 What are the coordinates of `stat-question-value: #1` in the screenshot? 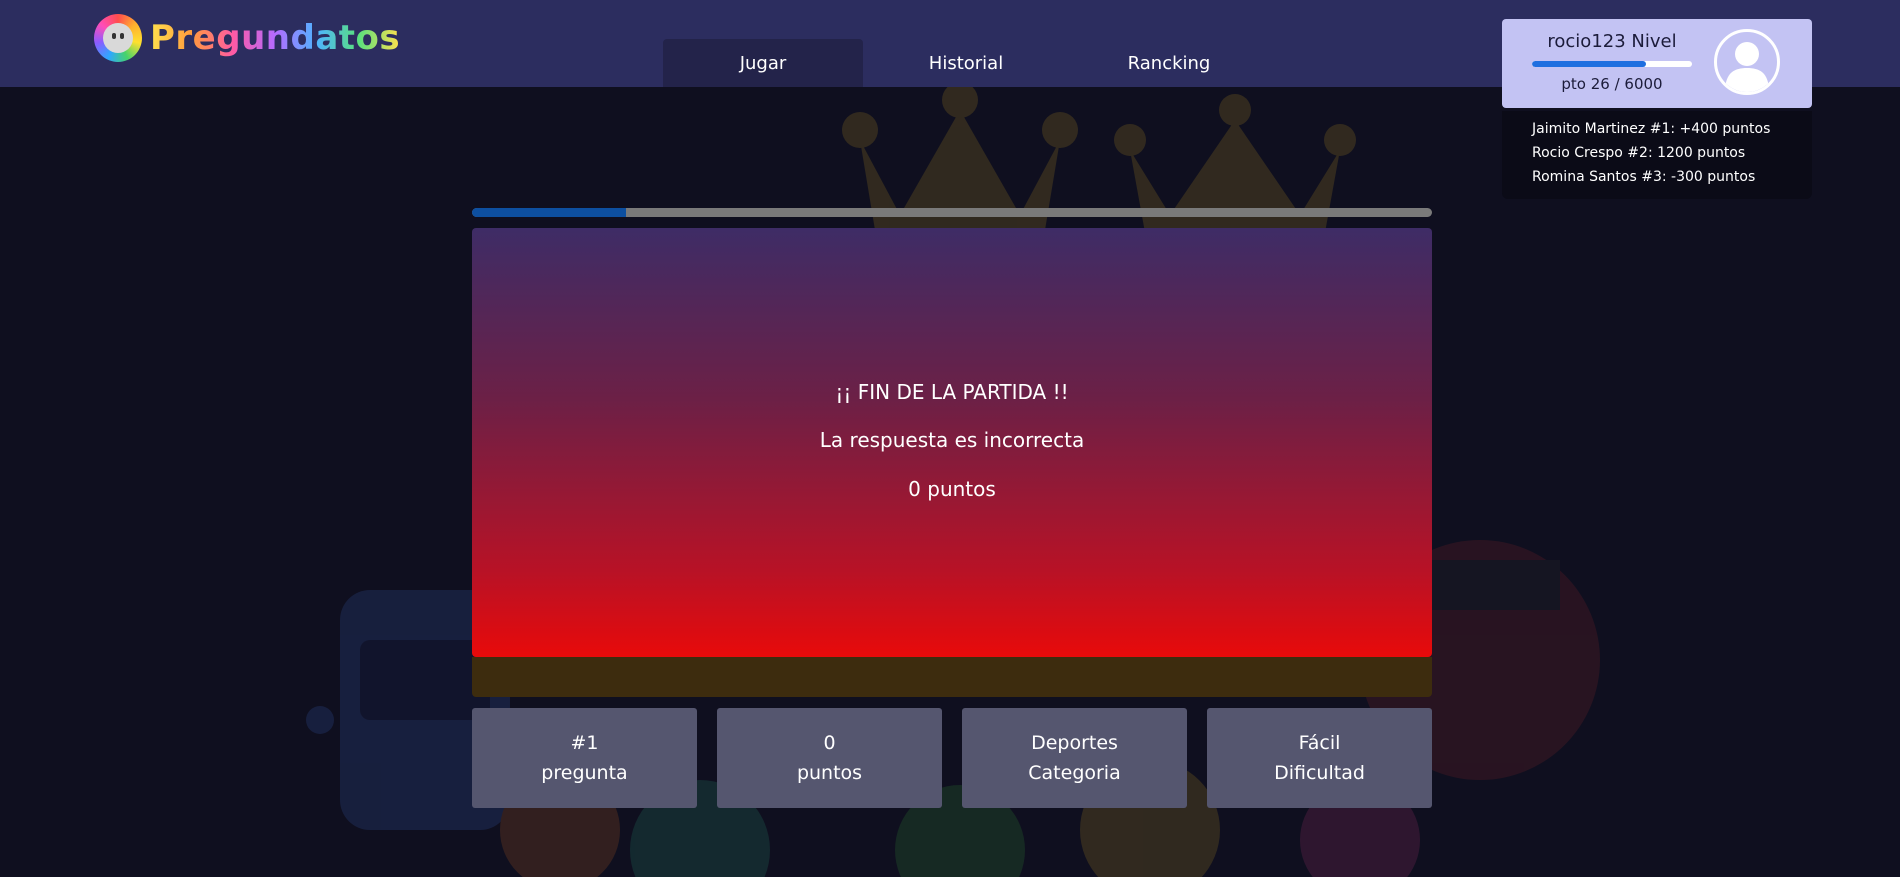 It's located at (584, 743).